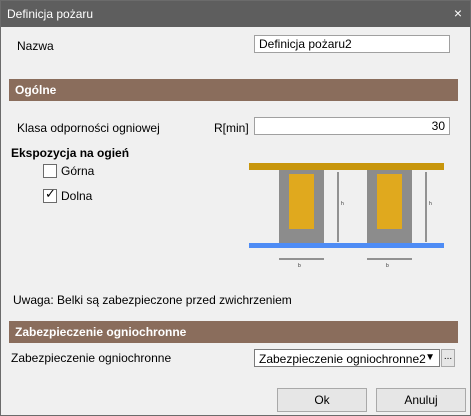 The image size is (471, 416). I want to click on exposure-top-checkbox, so click(50, 171).